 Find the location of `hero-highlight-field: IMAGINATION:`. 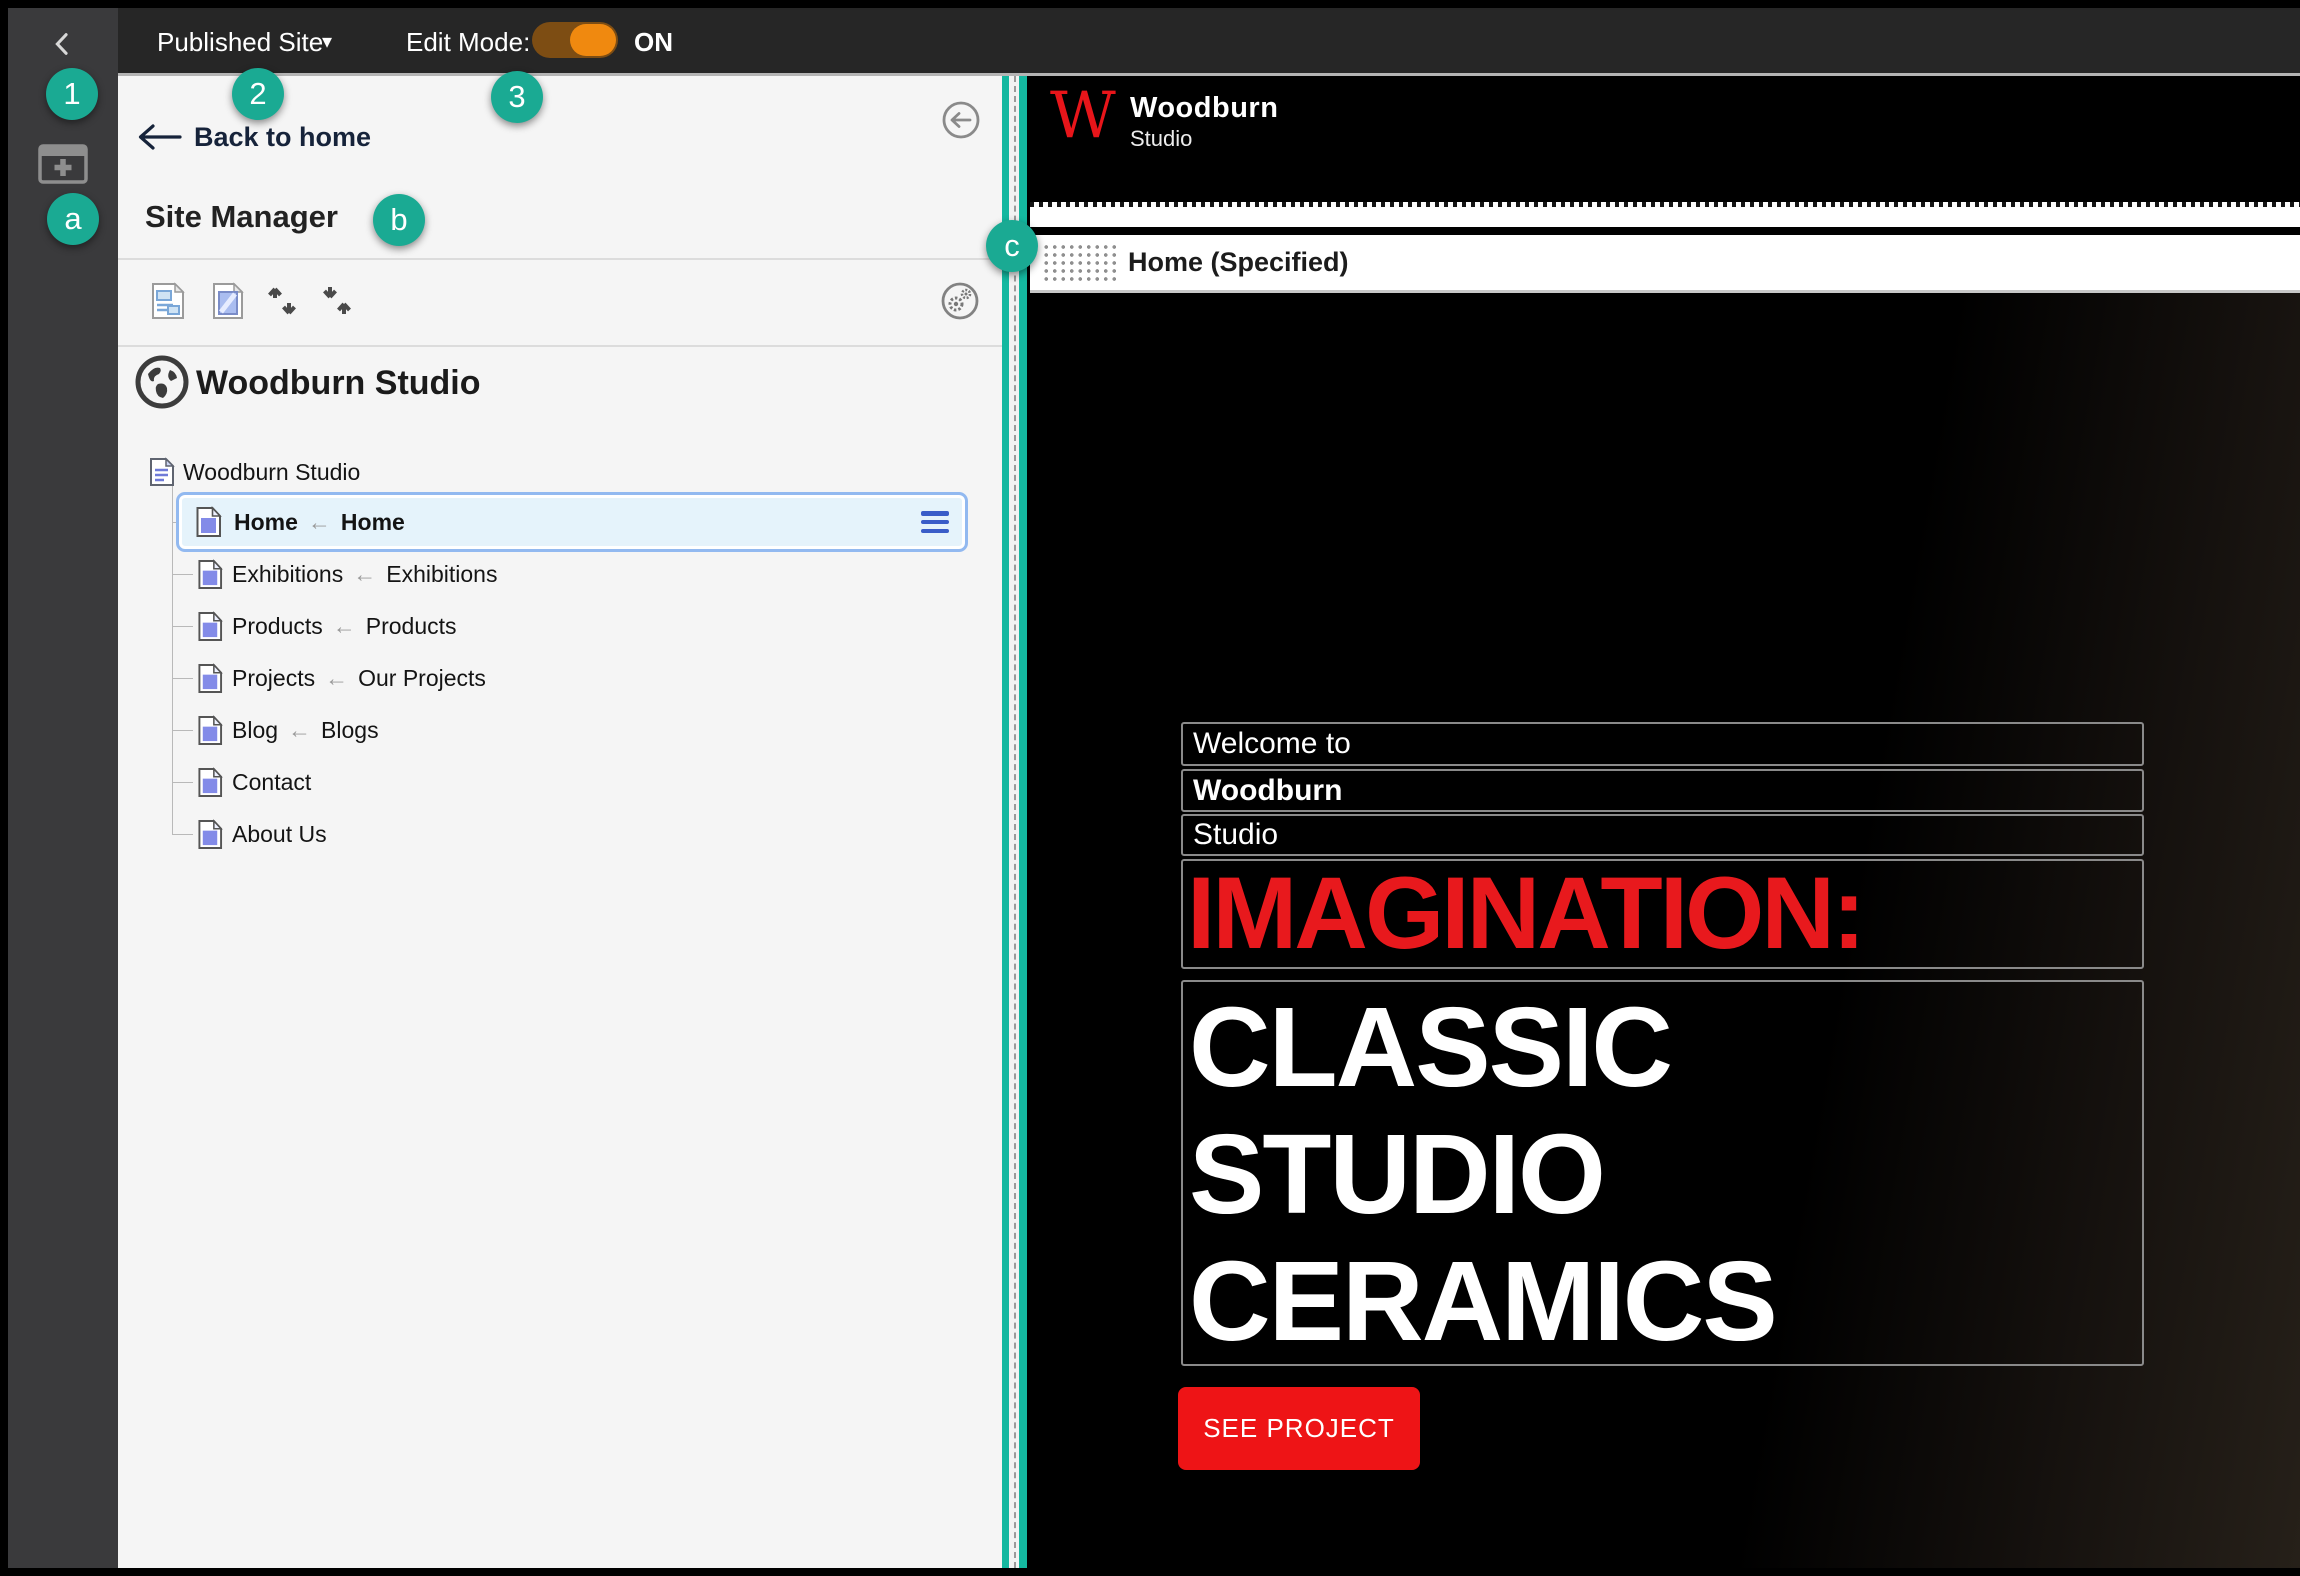

hero-highlight-field: IMAGINATION: is located at coordinates (1662, 914).